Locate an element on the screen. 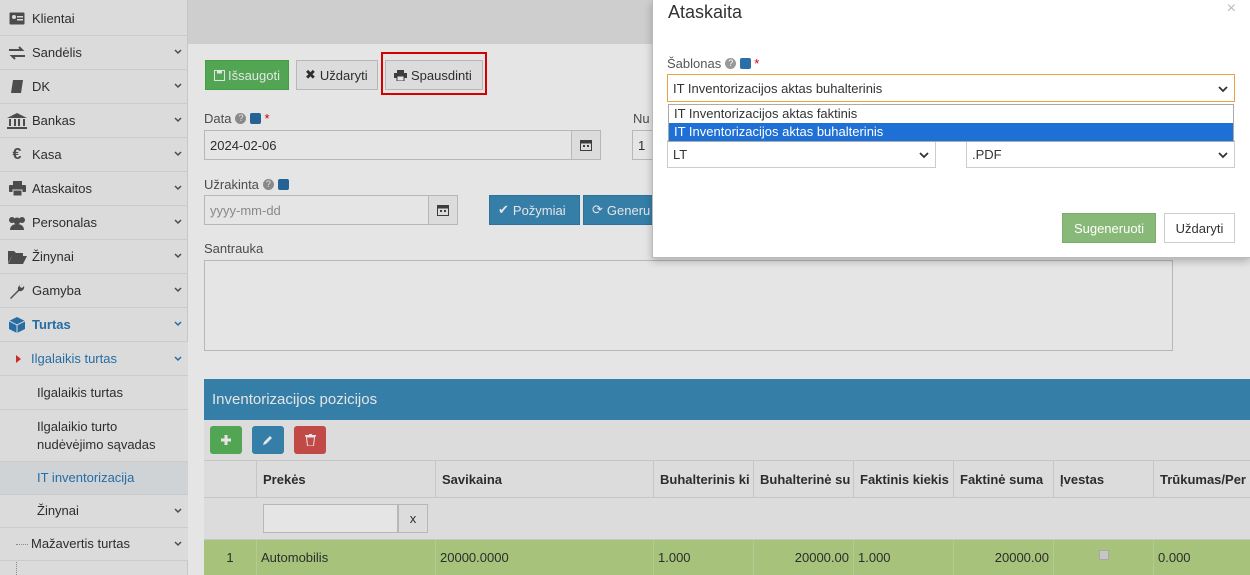  modal-close-button: × is located at coordinates (1231, 9).